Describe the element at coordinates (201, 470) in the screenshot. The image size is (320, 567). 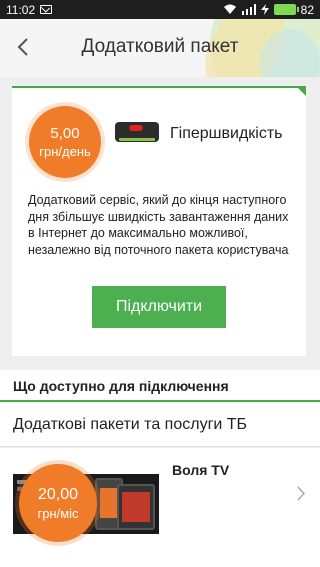
I see `item-title: Воля TV` at that location.